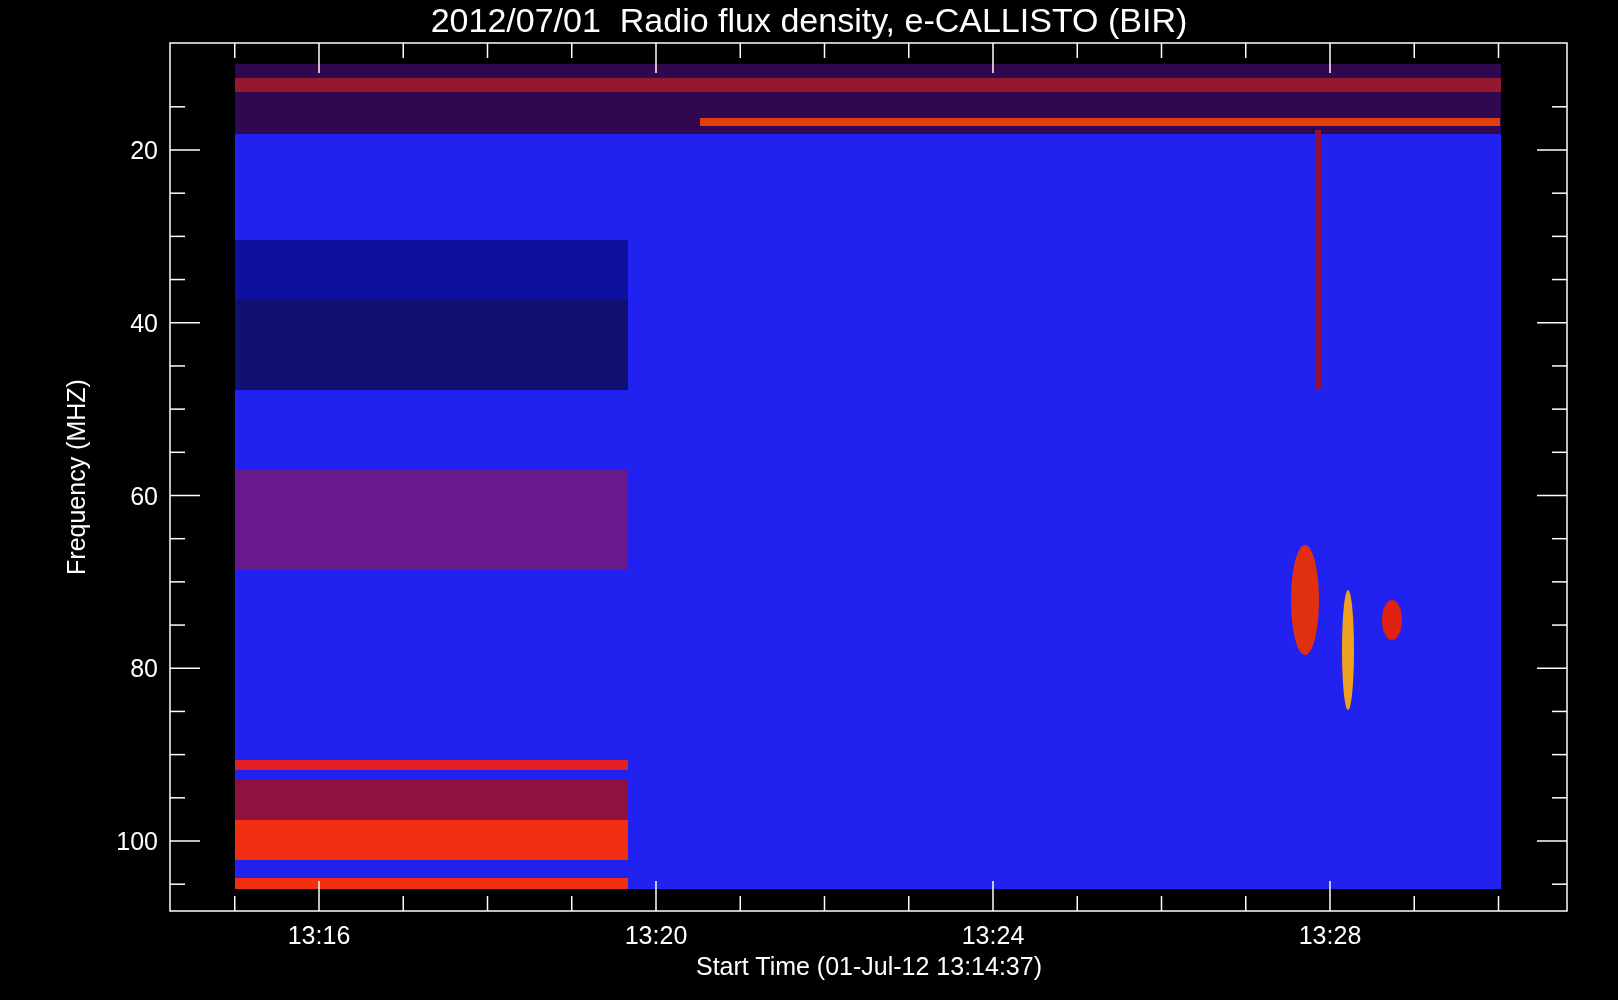 This screenshot has width=1618, height=1000. Describe the element at coordinates (137, 841) in the screenshot. I see `tick-label: 100` at that location.